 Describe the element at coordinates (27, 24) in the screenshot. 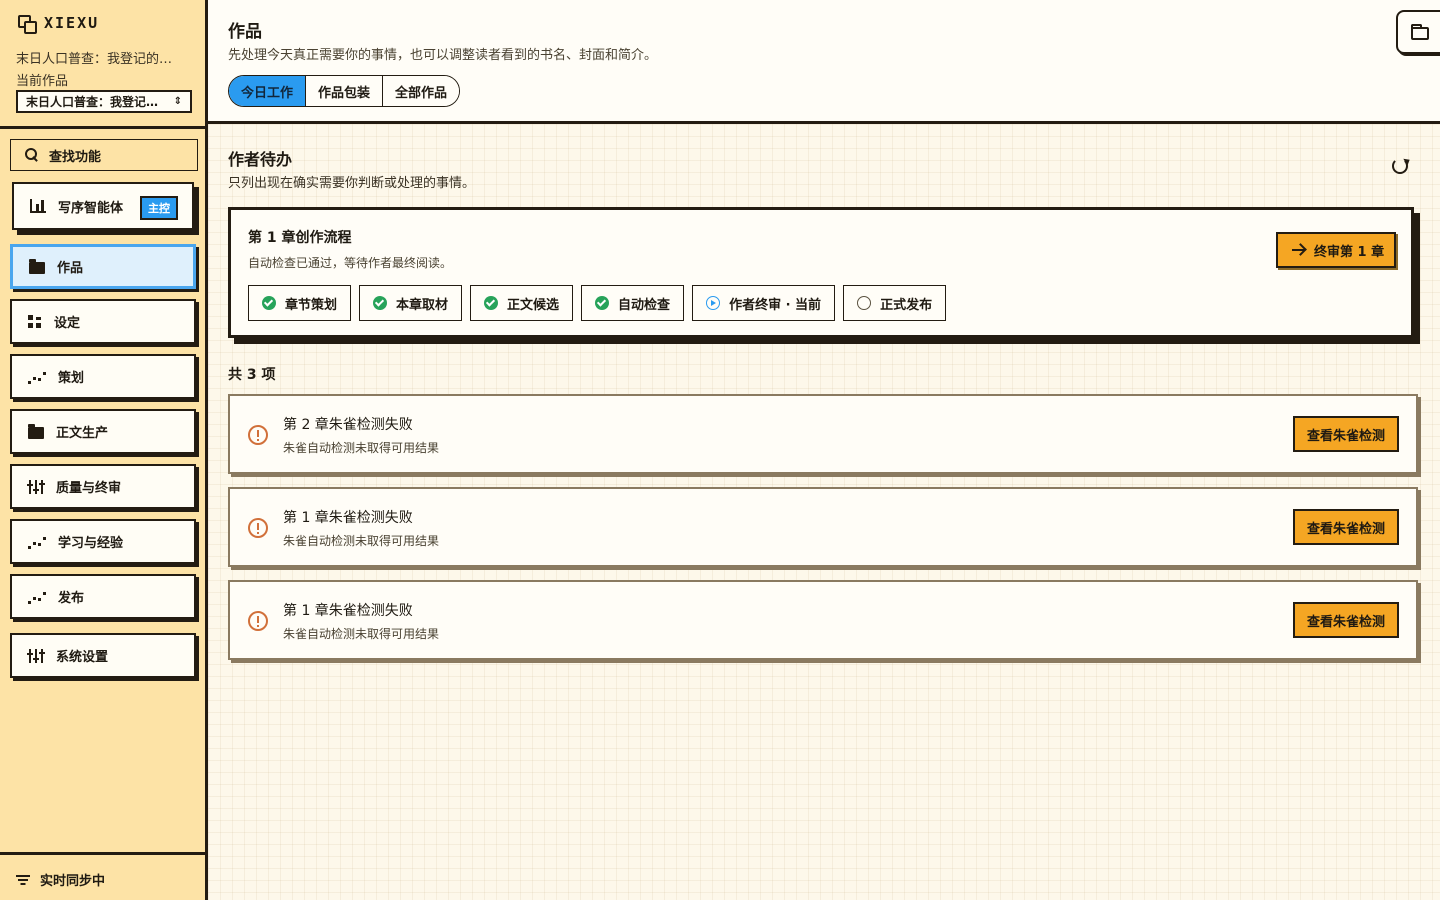

I see `logo-icon` at that location.